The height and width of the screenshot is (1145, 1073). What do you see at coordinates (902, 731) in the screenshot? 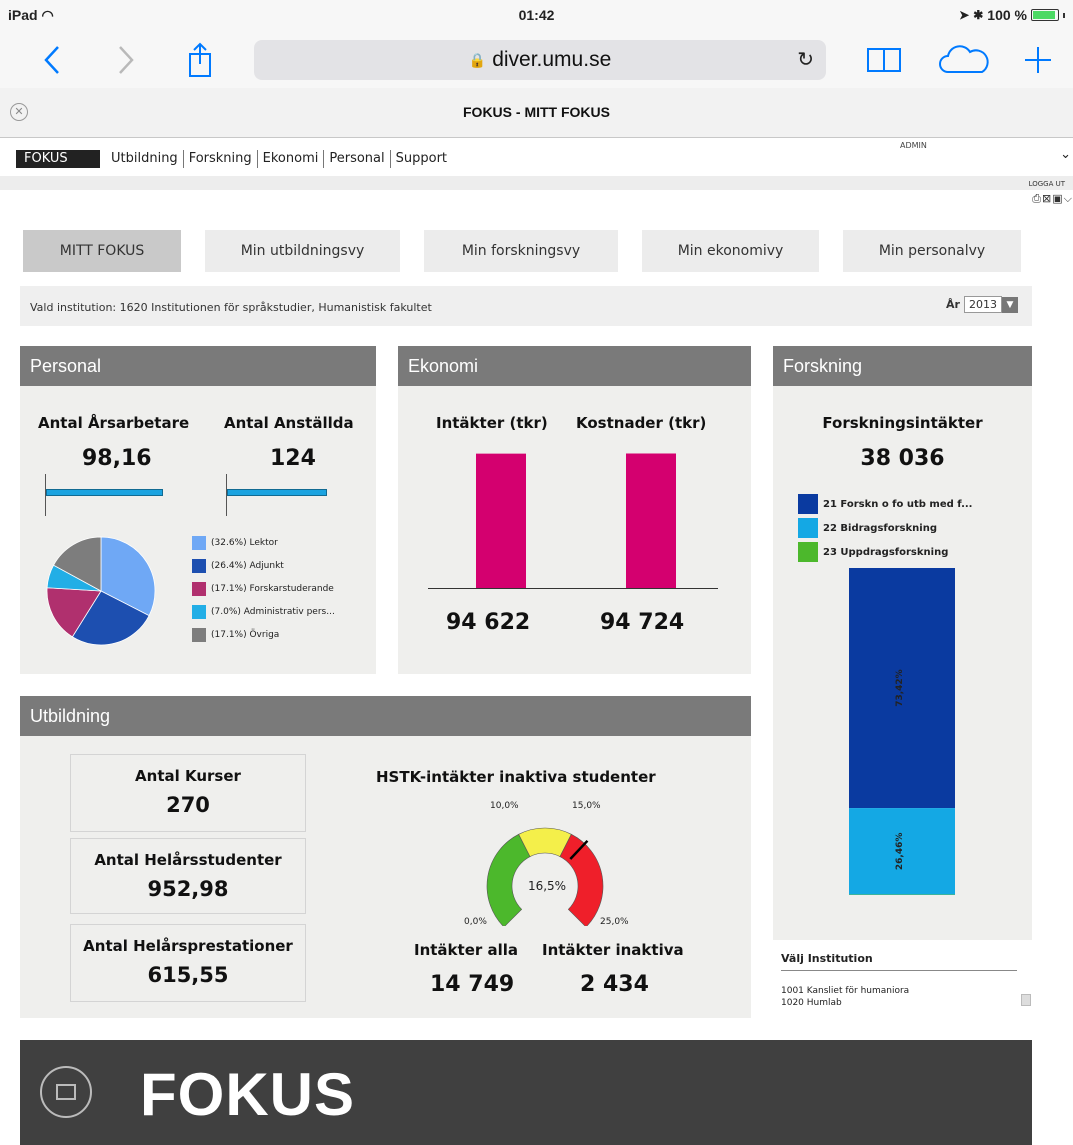
I see `forskning-stacked-bar: 73,42% 26,46%` at bounding box center [902, 731].